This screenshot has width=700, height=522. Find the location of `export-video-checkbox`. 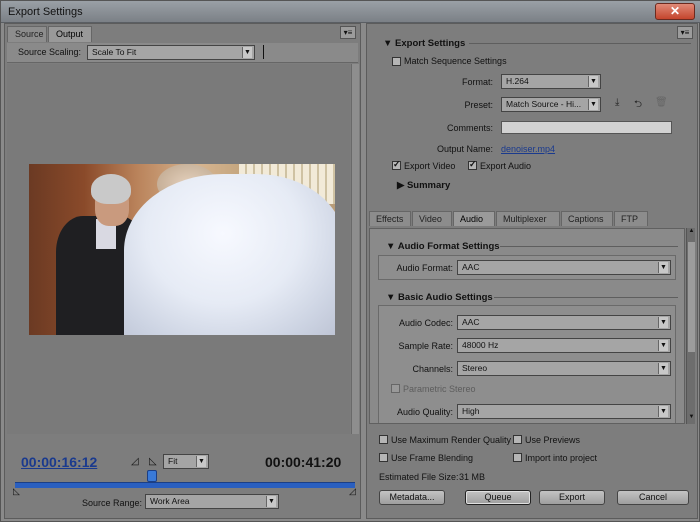

export-video-checkbox is located at coordinates (396, 164).